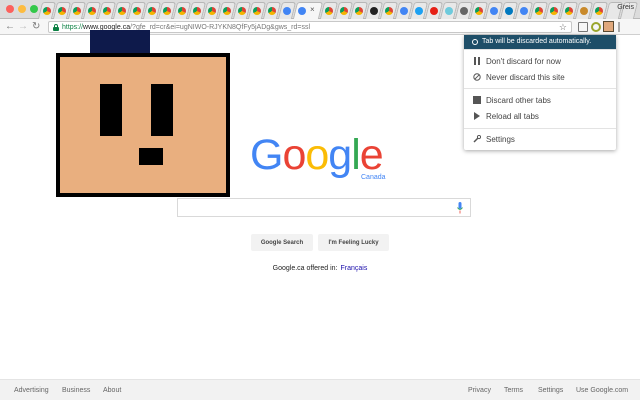 This screenshot has width=640, height=400. I want to click on tab-active: ×, so click(308, 10).